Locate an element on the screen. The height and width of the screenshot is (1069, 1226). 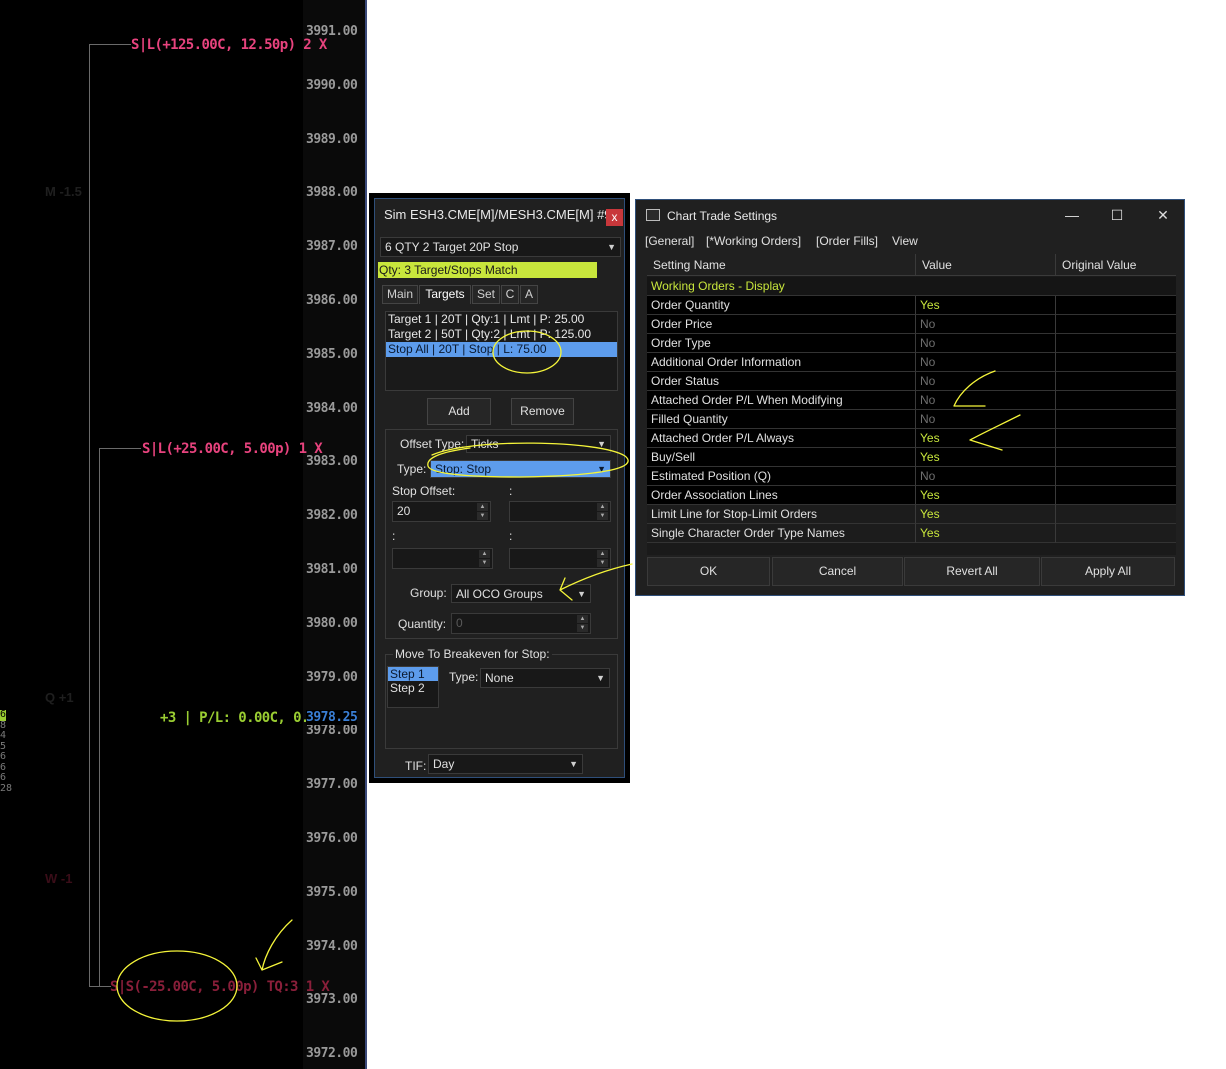
menu-view: View is located at coordinates (905, 241).